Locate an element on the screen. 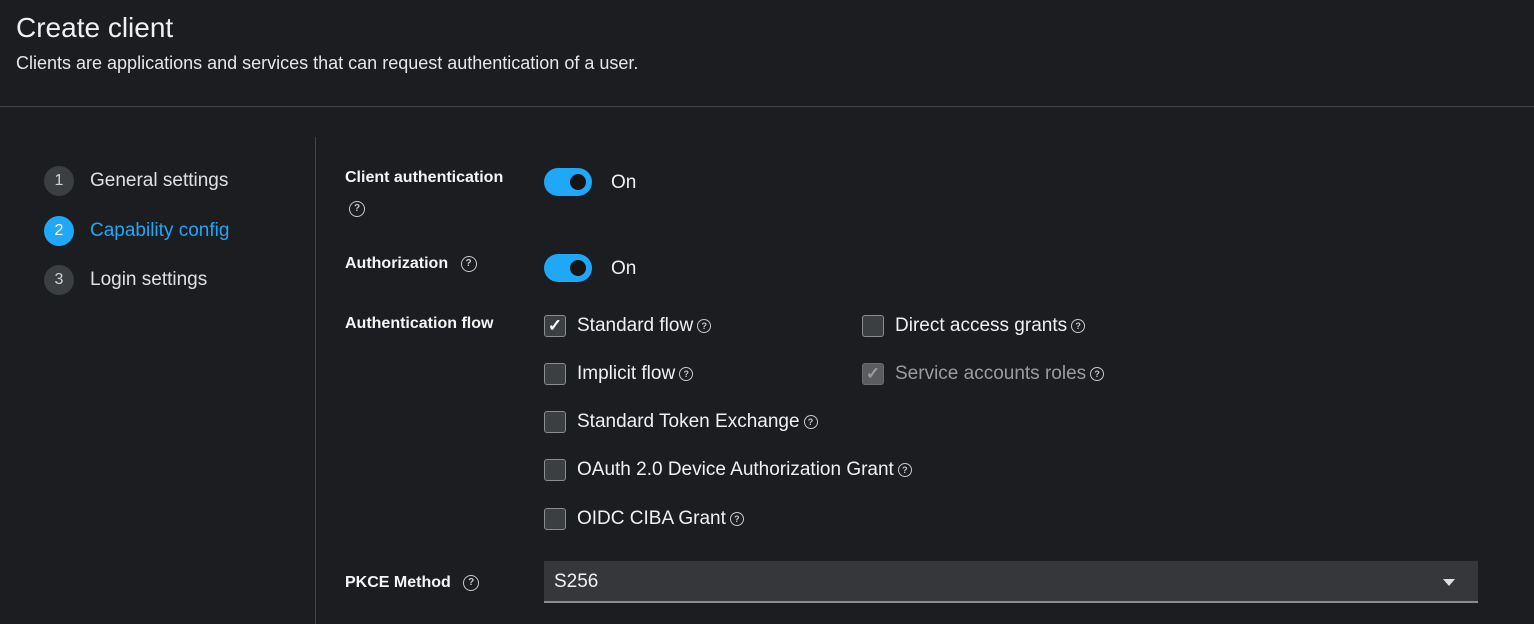 The width and height of the screenshot is (1534, 624). step-label: General settings is located at coordinates (159, 180).